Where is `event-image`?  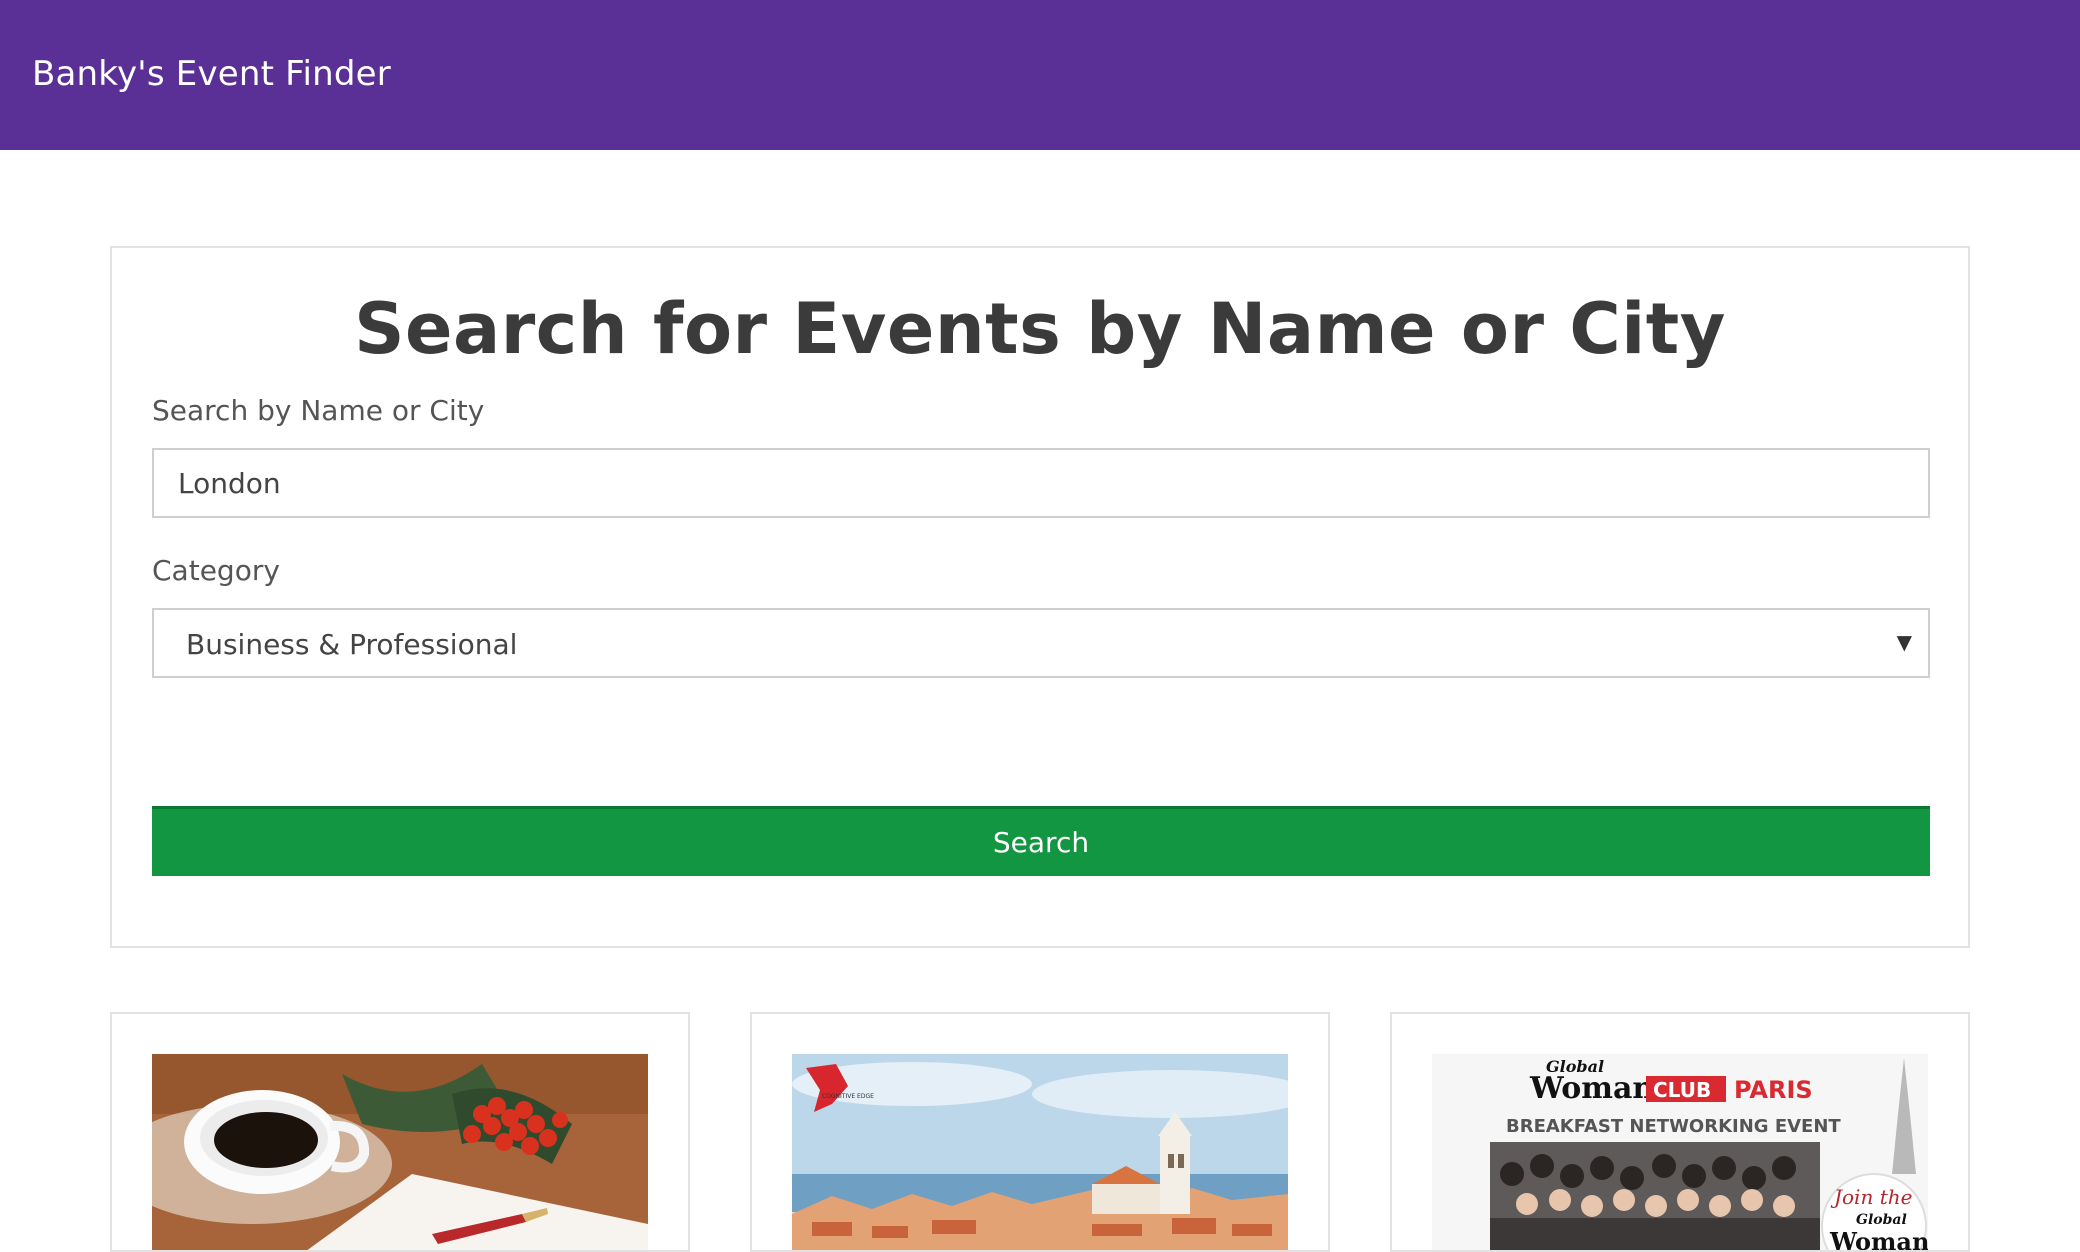 event-image is located at coordinates (400, 1152).